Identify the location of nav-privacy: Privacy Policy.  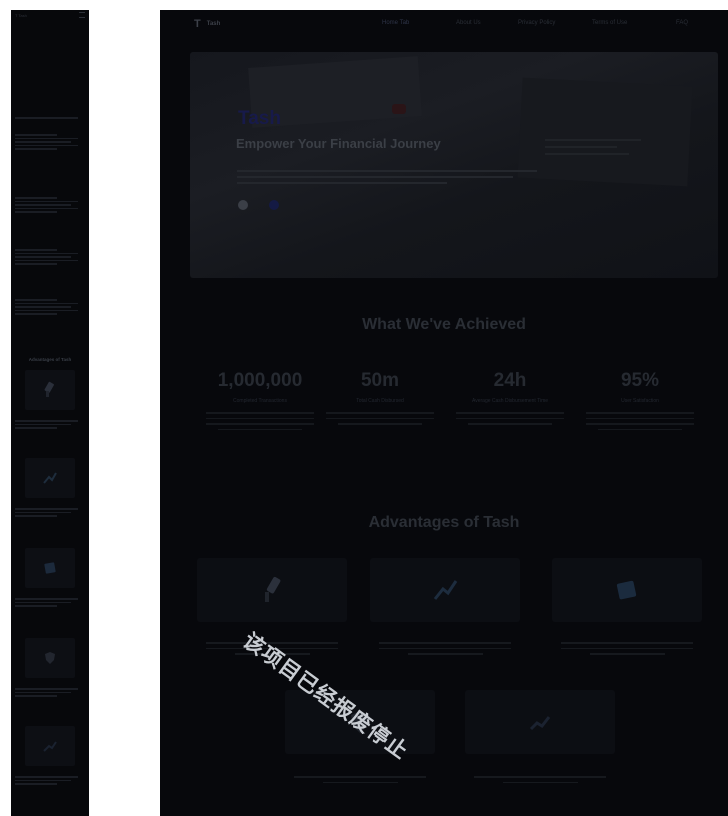
(536, 23).